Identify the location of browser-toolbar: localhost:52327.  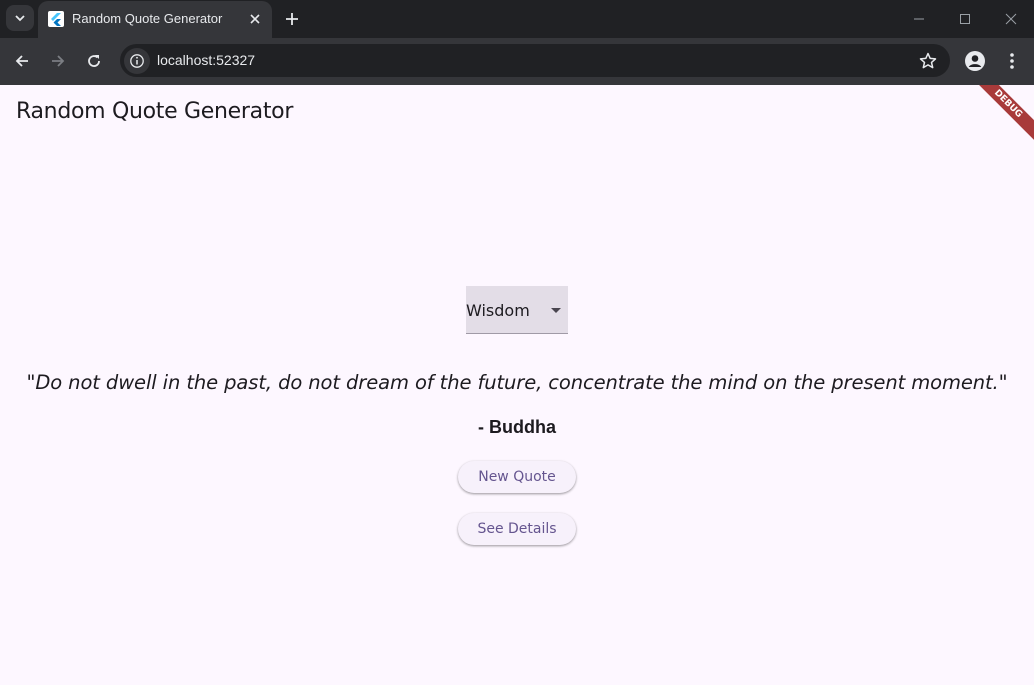
(517, 61).